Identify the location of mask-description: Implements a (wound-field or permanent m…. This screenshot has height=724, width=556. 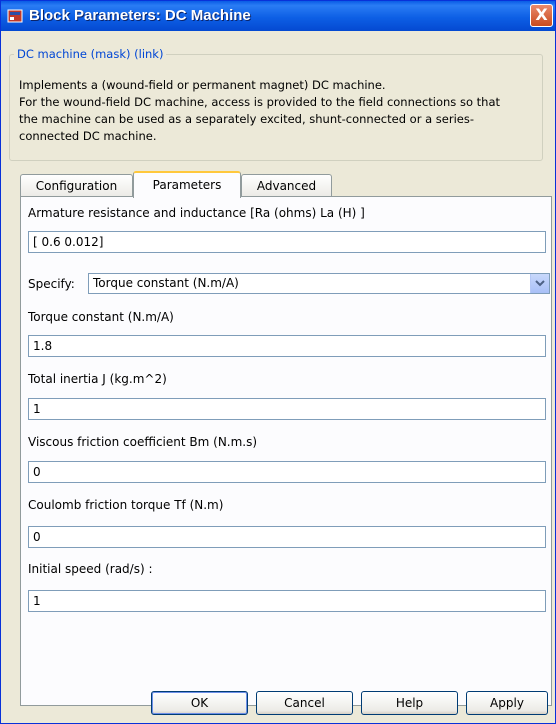
(277, 111).